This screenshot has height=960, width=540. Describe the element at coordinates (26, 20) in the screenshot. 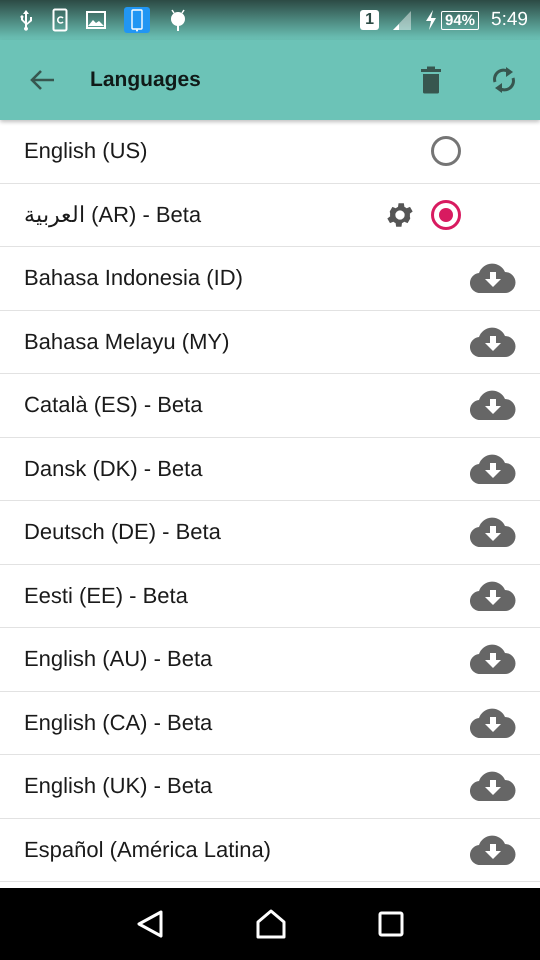

I see `usb-icon` at that location.